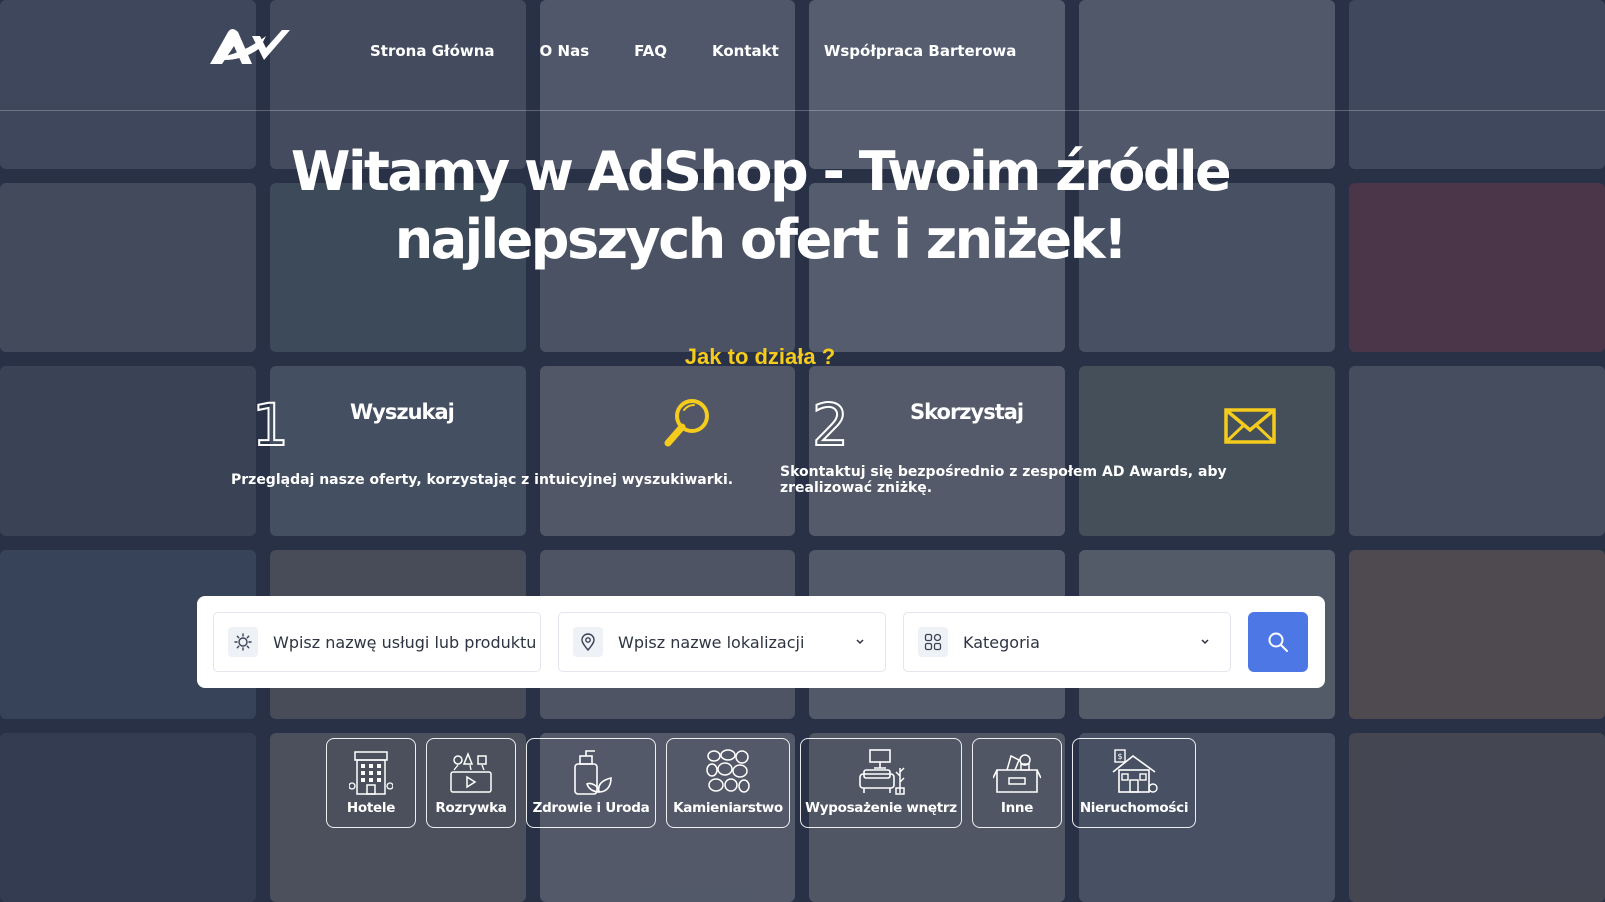 Image resolution: width=1605 pixels, height=902 pixels. What do you see at coordinates (270, 425) in the screenshot?
I see `step-1-number: 1` at bounding box center [270, 425].